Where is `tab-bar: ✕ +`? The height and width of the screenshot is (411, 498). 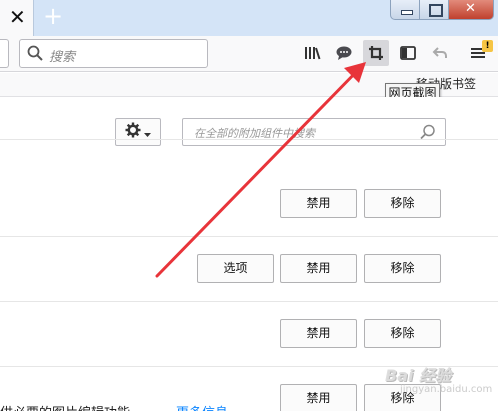
tab-bar: ✕ + is located at coordinates (249, 18).